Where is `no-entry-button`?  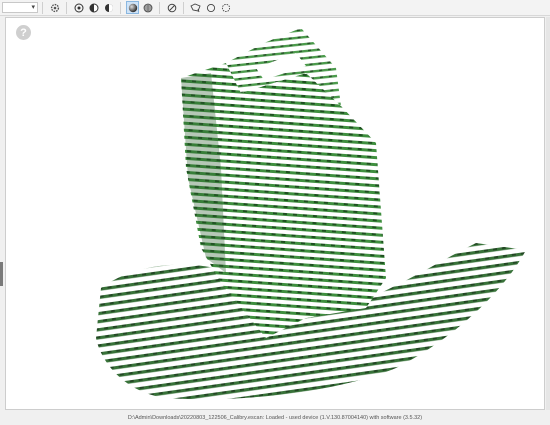
no-entry-button is located at coordinates (171, 7).